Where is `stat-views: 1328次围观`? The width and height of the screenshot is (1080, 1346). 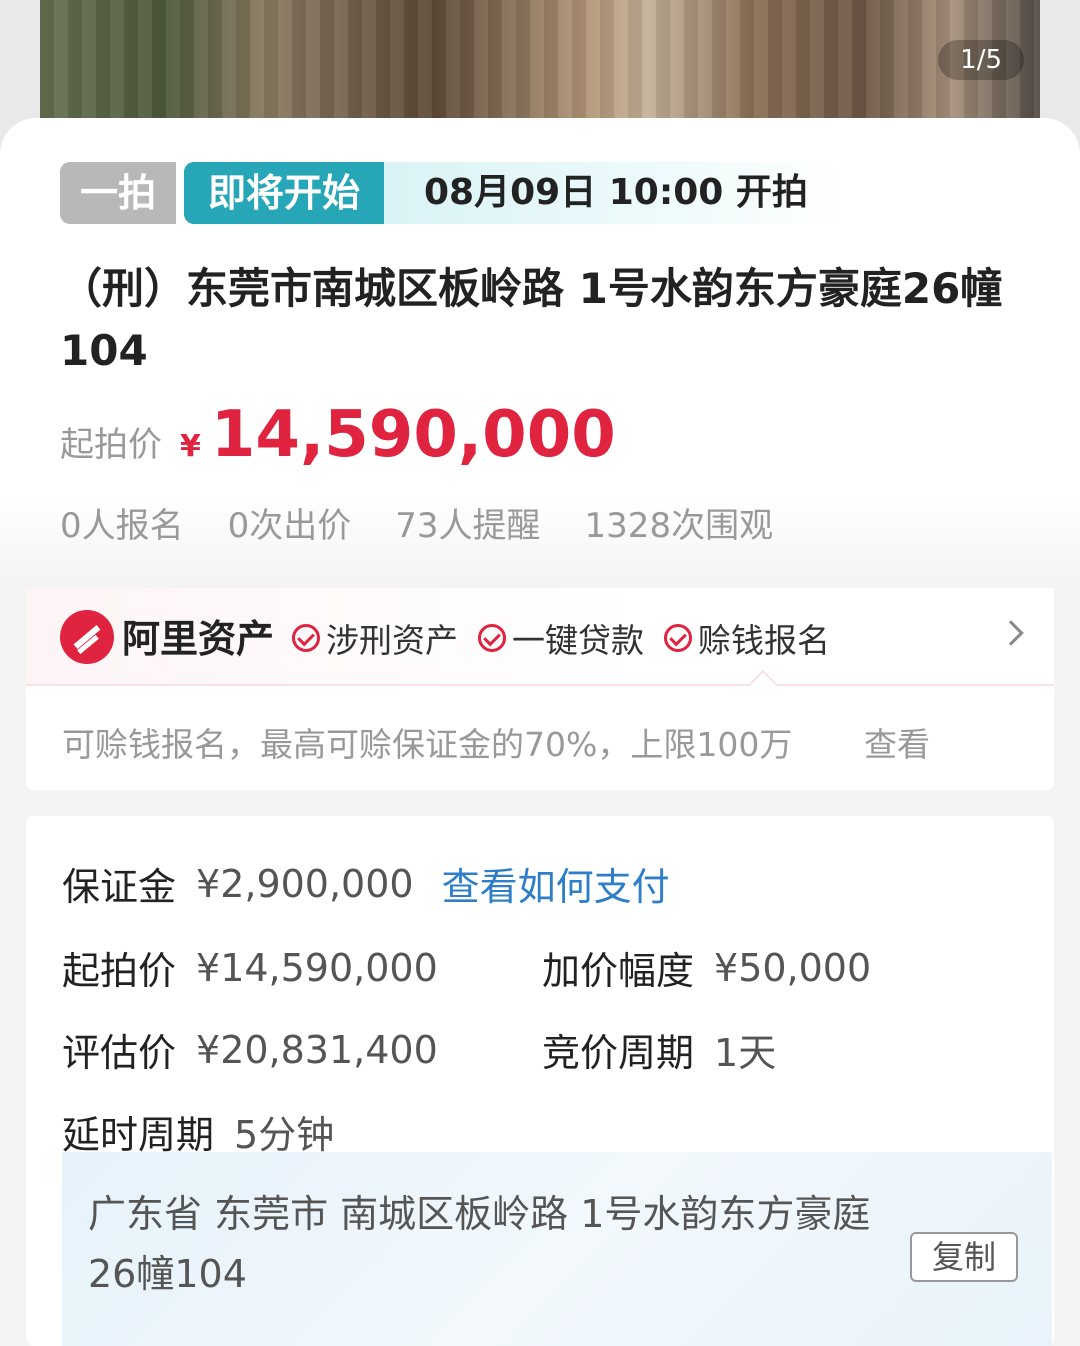 stat-views: 1328次围观 is located at coordinates (679, 526).